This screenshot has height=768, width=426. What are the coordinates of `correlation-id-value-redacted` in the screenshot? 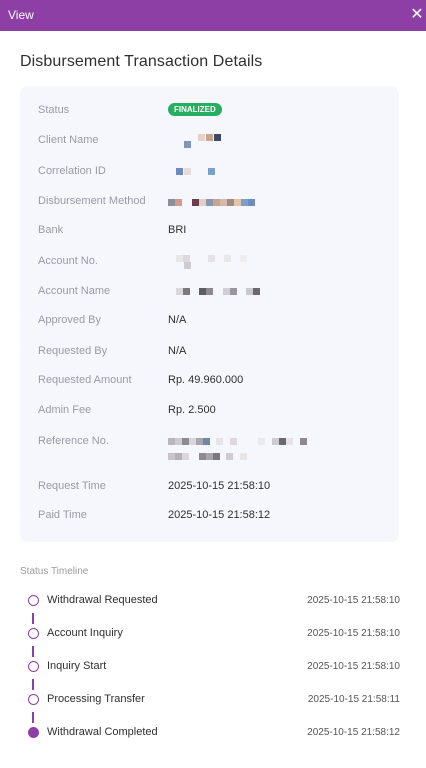 It's located at (198, 172).